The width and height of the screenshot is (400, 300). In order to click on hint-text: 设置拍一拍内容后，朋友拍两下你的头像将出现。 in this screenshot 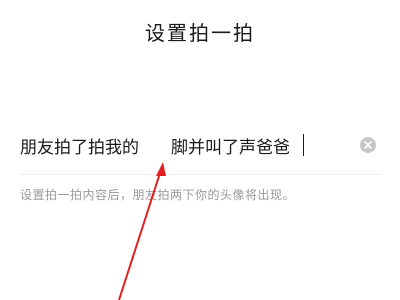, I will do `click(158, 195)`.